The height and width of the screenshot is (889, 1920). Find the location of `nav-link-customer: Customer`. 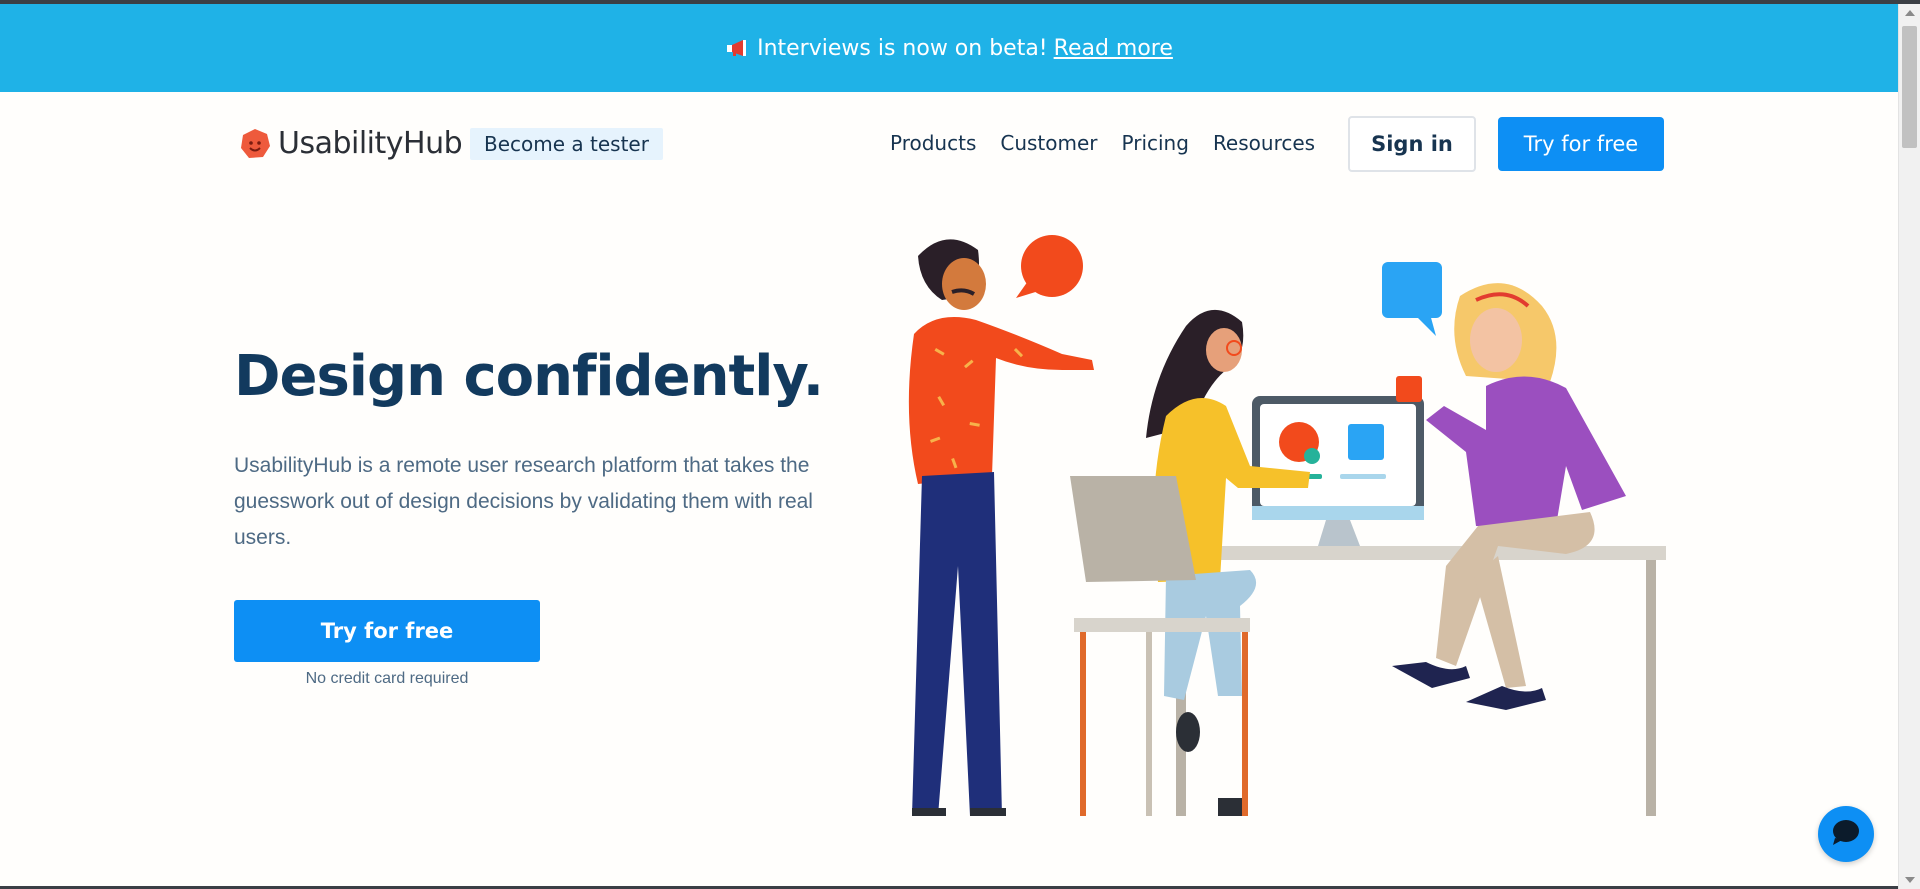

nav-link-customer: Customer is located at coordinates (1048, 143).